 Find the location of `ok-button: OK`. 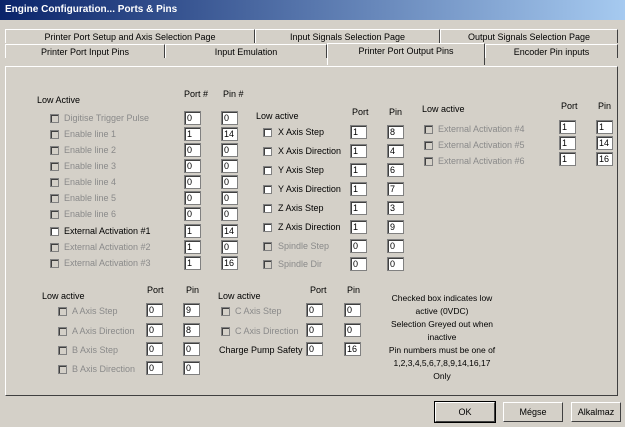

ok-button: OK is located at coordinates (465, 412).